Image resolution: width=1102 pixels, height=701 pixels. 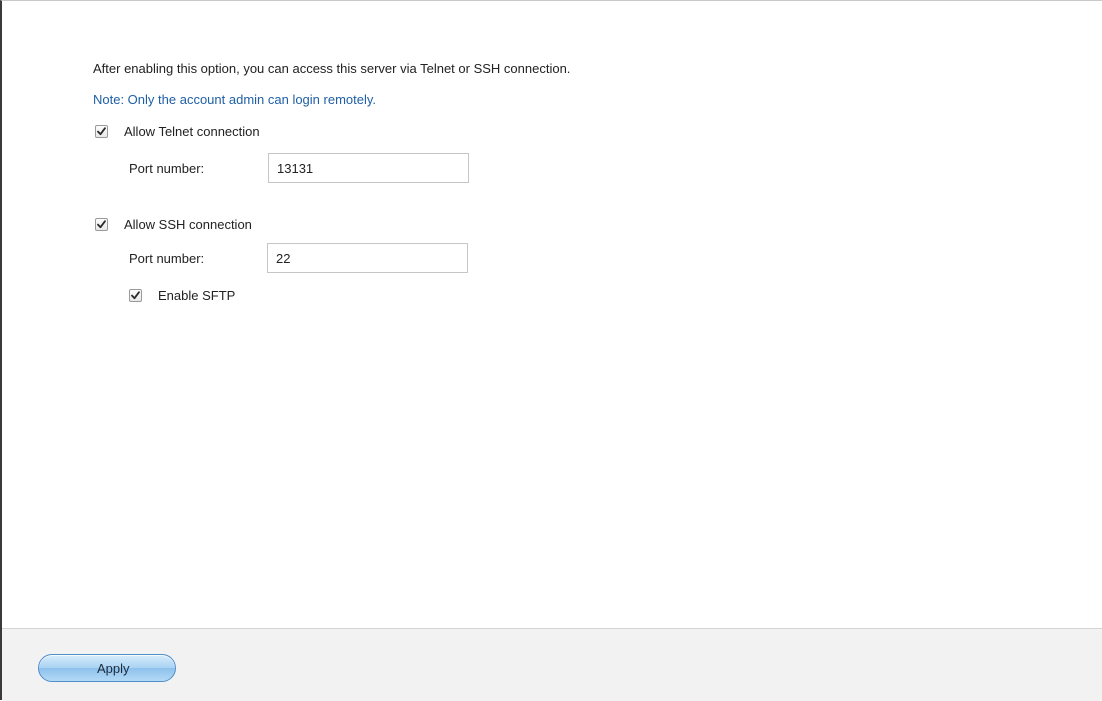 I want to click on enable-sftp-checkbox: Enable SFTP, so click(x=182, y=295).